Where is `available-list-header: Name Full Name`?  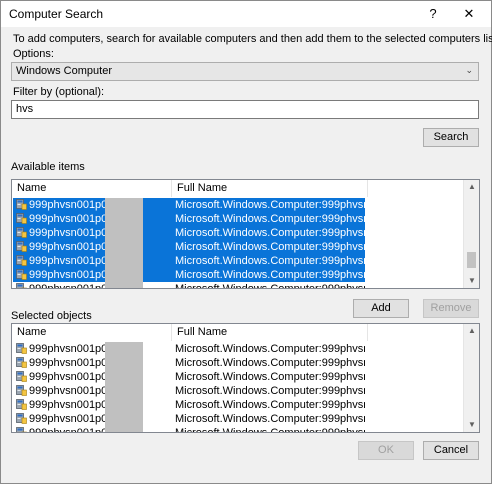 available-list-header: Name Full Name is located at coordinates (245, 188).